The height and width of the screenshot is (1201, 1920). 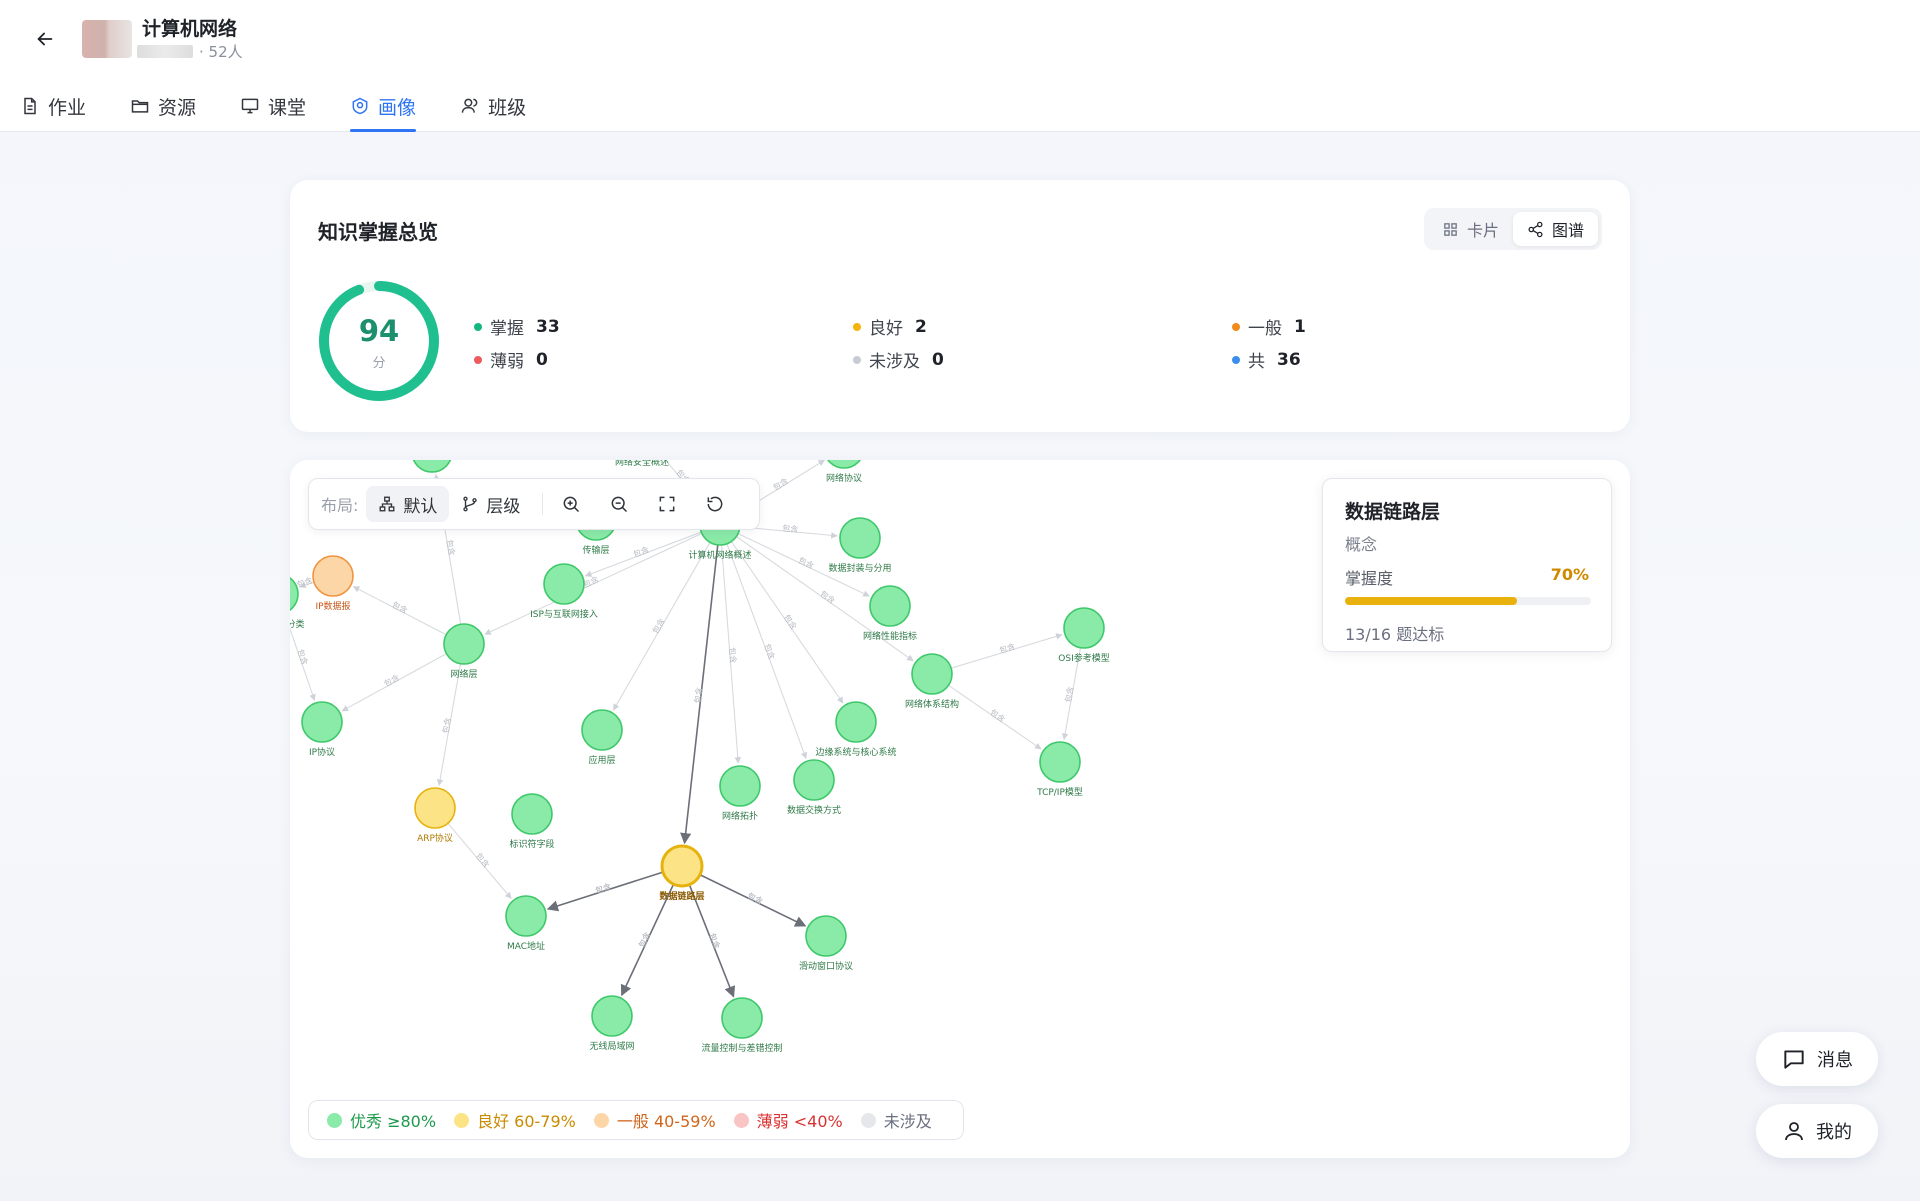 I want to click on mastery-overview-card: 知识掌握总览 卡片 图谱 94 分 掌握 33 薄弱 0 良好 2 未涉及 0, so click(x=960, y=306).